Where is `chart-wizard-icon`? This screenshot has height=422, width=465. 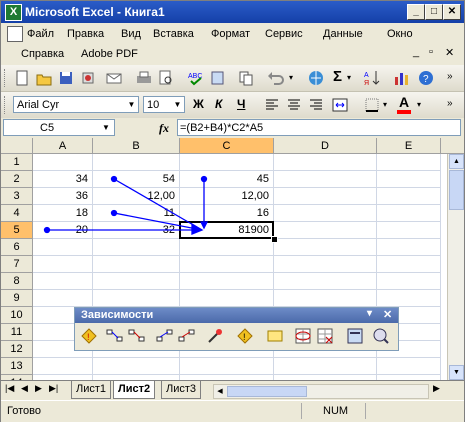
chart-wizard-icon is located at coordinates (402, 78).